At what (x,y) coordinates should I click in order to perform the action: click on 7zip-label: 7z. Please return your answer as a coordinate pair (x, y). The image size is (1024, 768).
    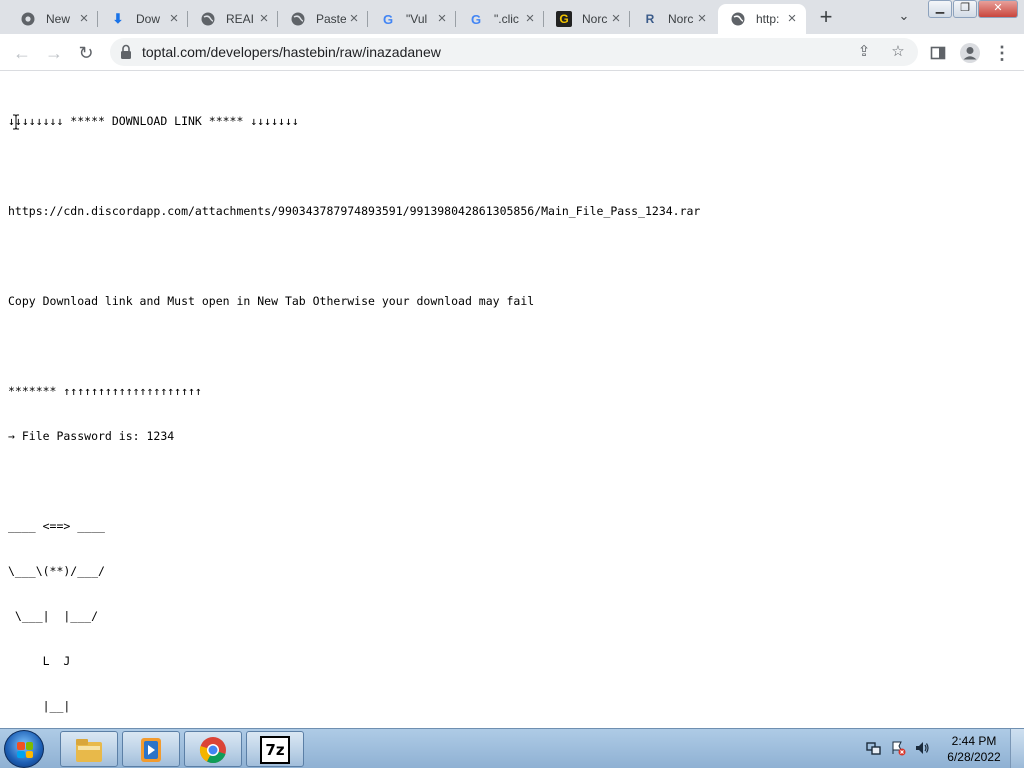
    Looking at the image, I should click on (275, 750).